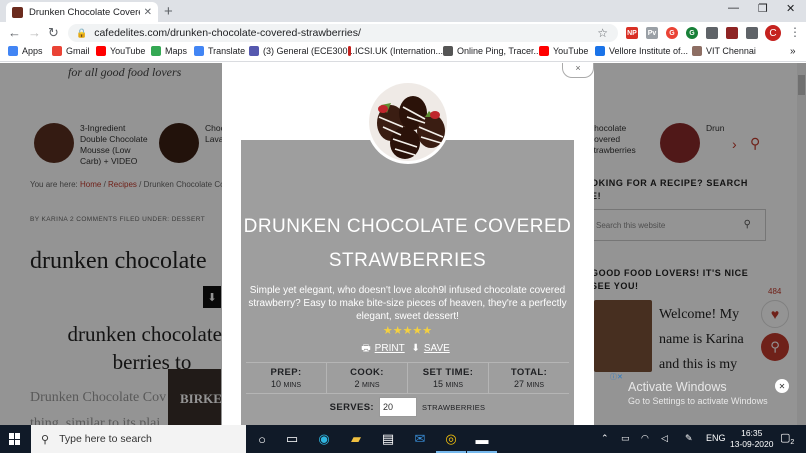 The width and height of the screenshot is (806, 453). I want to click on vit-icon, so click(600, 51).